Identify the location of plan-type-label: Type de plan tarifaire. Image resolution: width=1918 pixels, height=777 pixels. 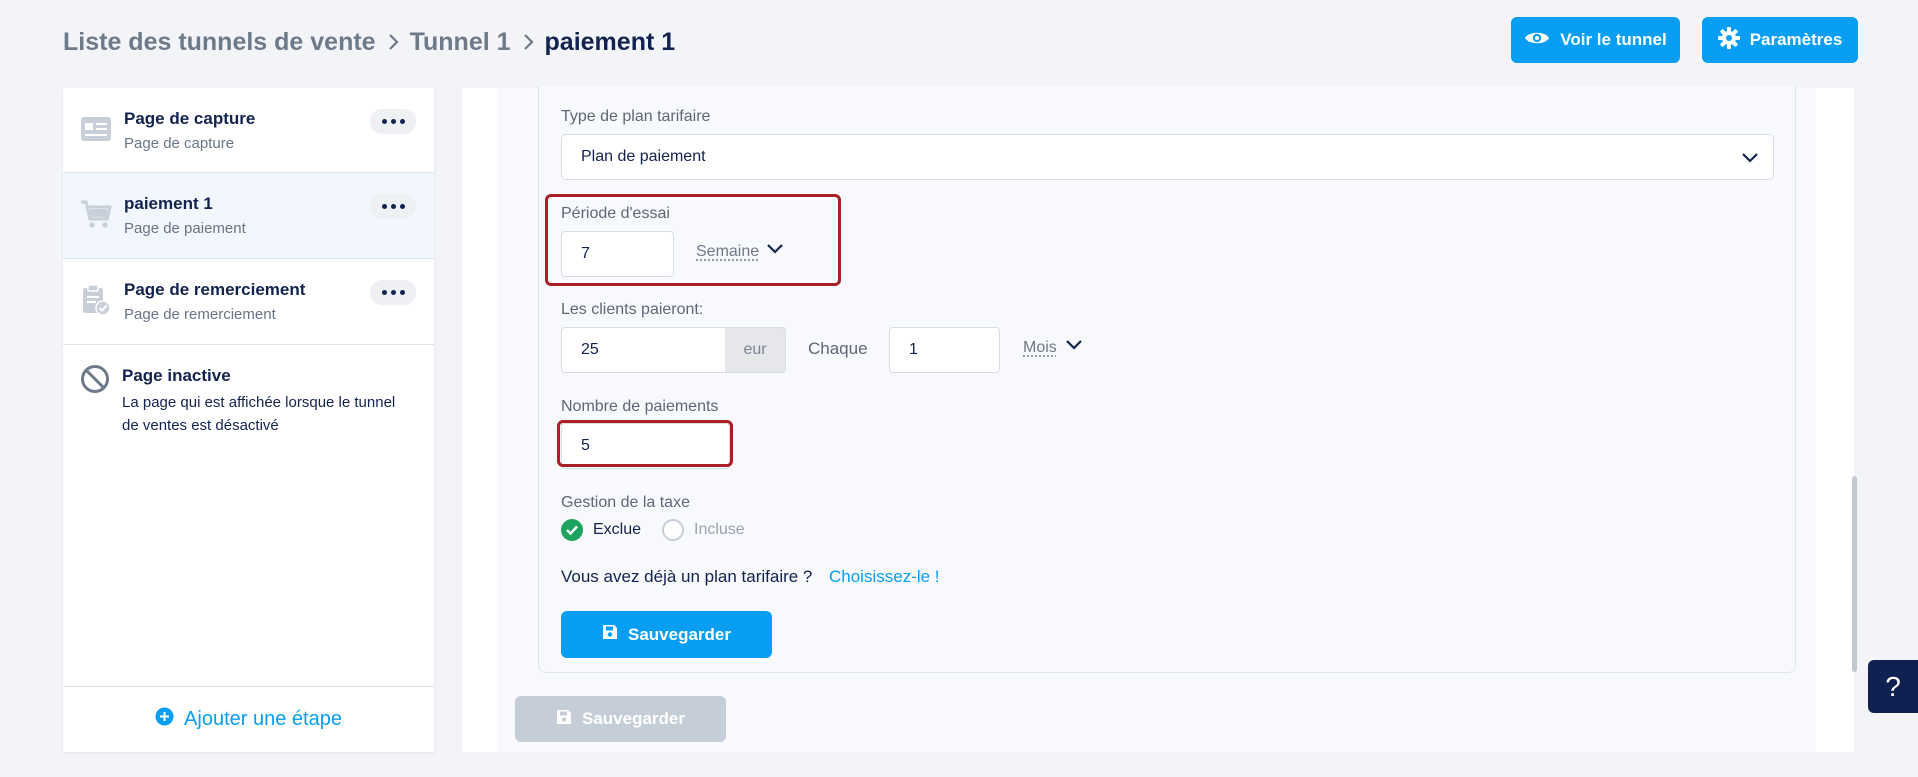
(636, 116).